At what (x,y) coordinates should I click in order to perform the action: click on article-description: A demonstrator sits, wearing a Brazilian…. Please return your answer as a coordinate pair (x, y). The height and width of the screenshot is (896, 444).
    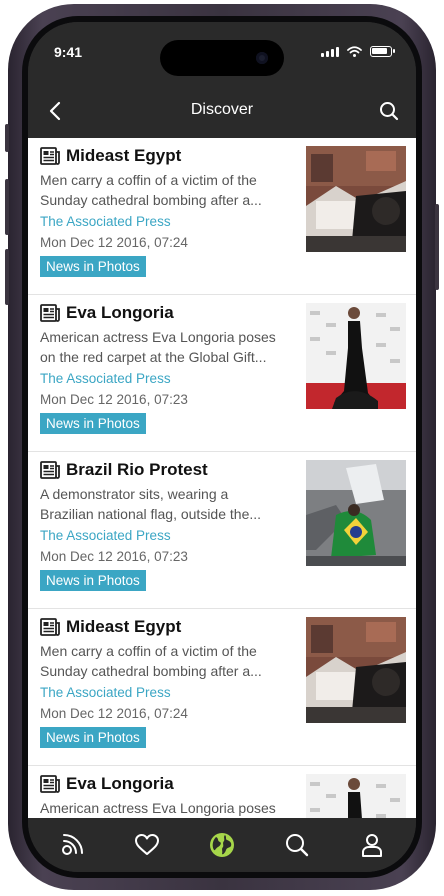
    Looking at the image, I should click on (151, 504).